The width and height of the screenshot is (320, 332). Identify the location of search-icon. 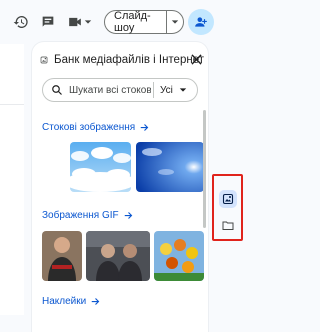
(57, 90).